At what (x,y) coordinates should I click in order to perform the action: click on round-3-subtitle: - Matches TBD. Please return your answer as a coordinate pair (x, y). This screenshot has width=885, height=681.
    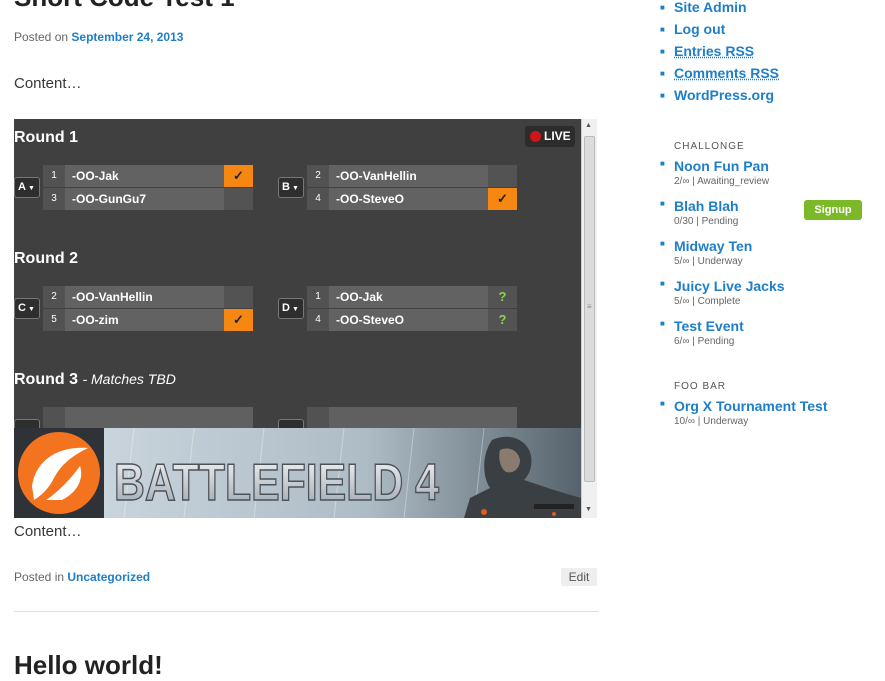
    Looking at the image, I should click on (129, 379).